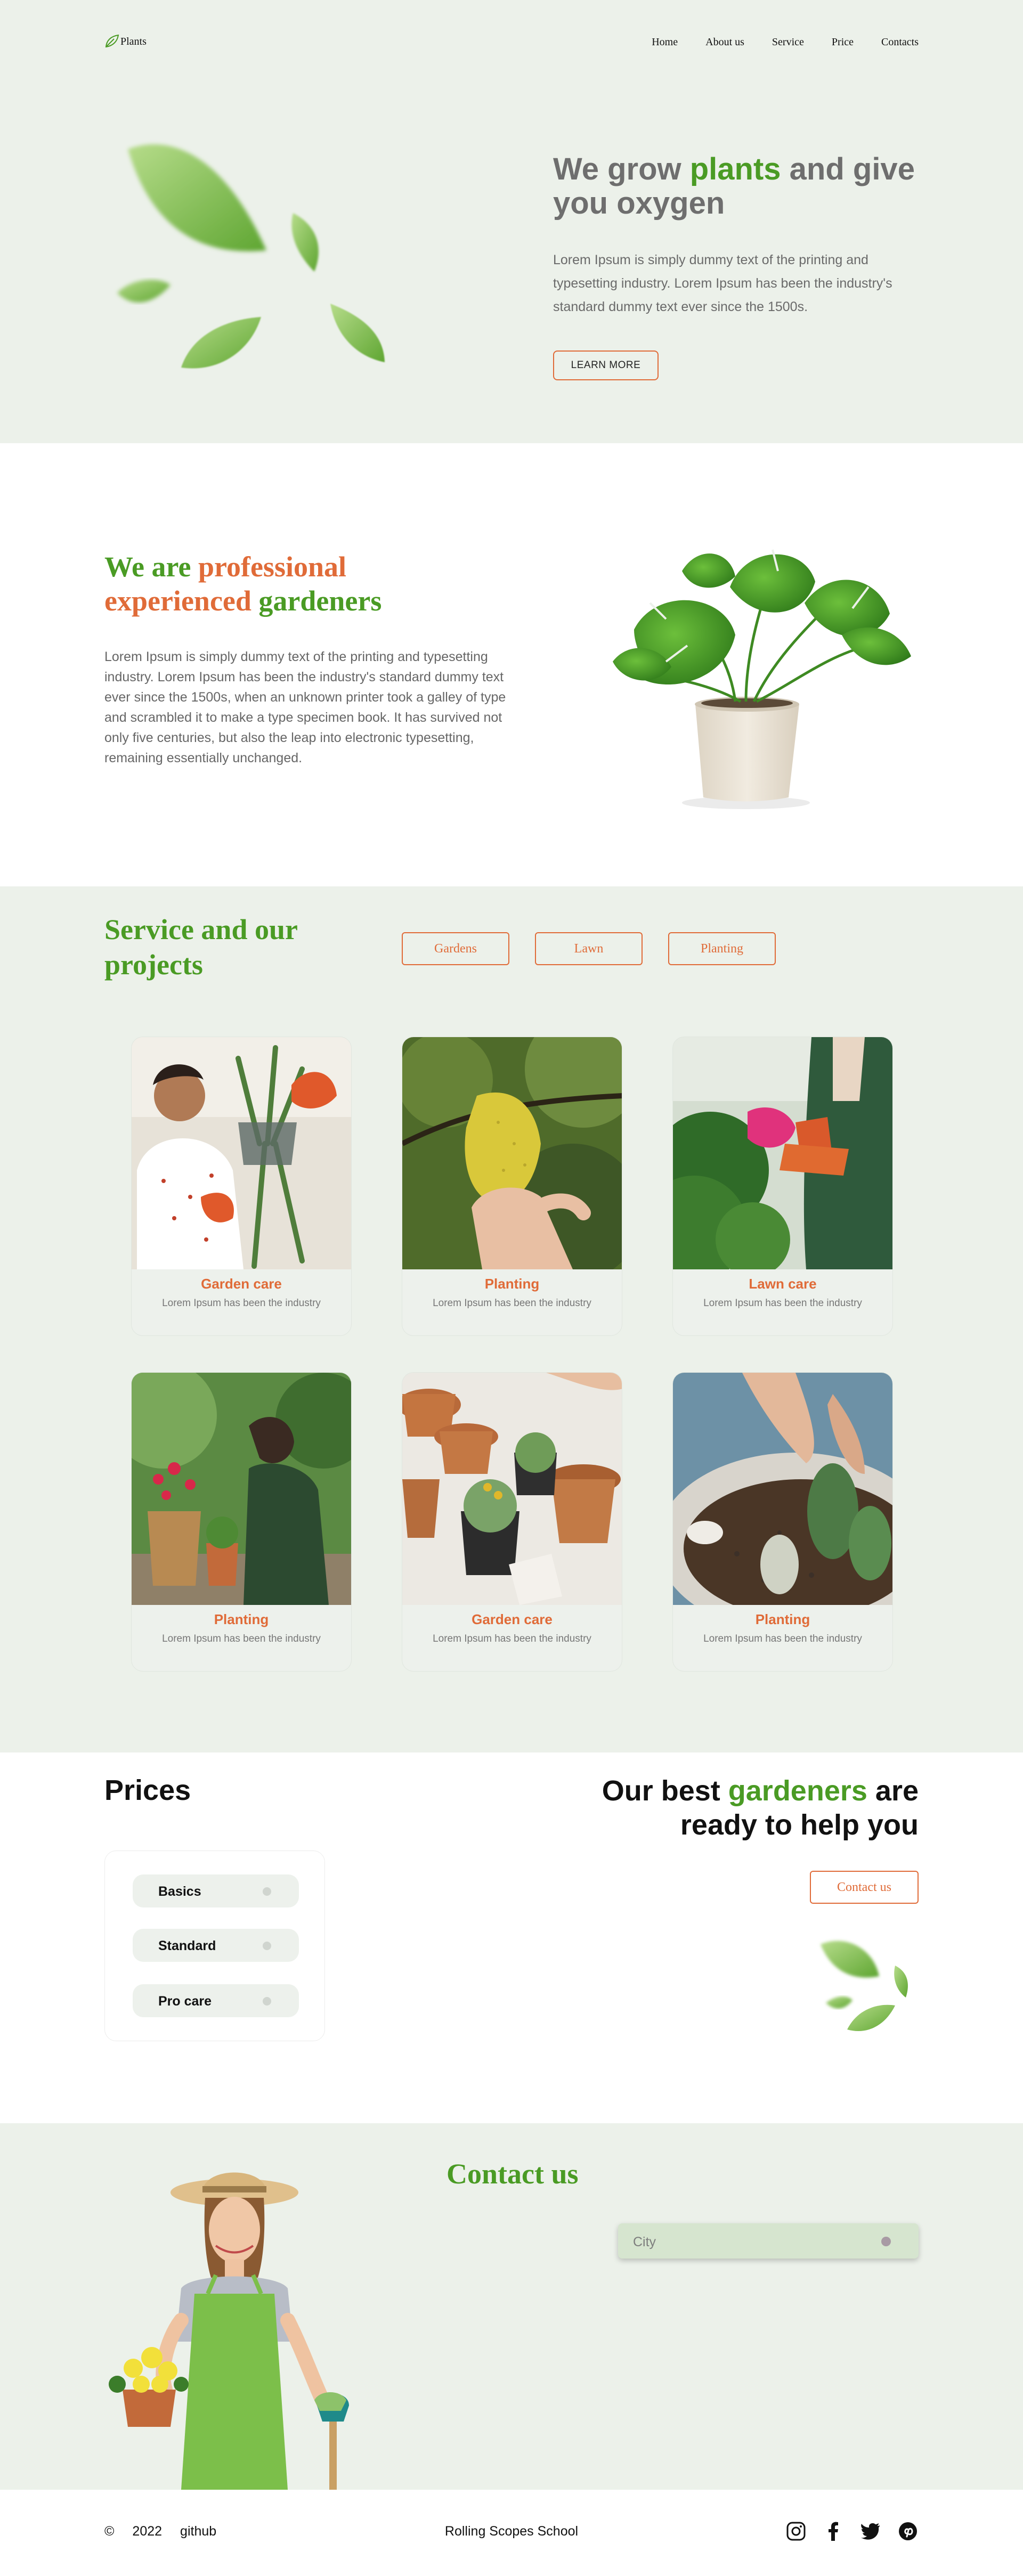  What do you see at coordinates (908, 2532) in the screenshot?
I see `pinterest-icon` at bounding box center [908, 2532].